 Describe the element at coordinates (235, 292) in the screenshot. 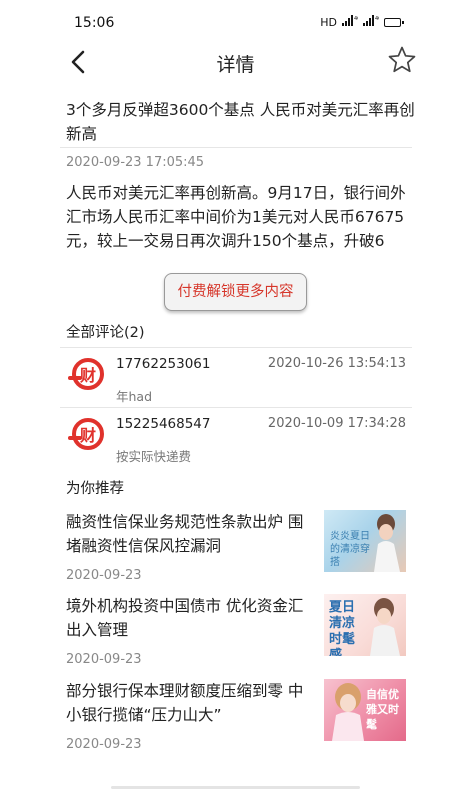

I see `unlock-content-button: 付费解锁更多内容` at that location.